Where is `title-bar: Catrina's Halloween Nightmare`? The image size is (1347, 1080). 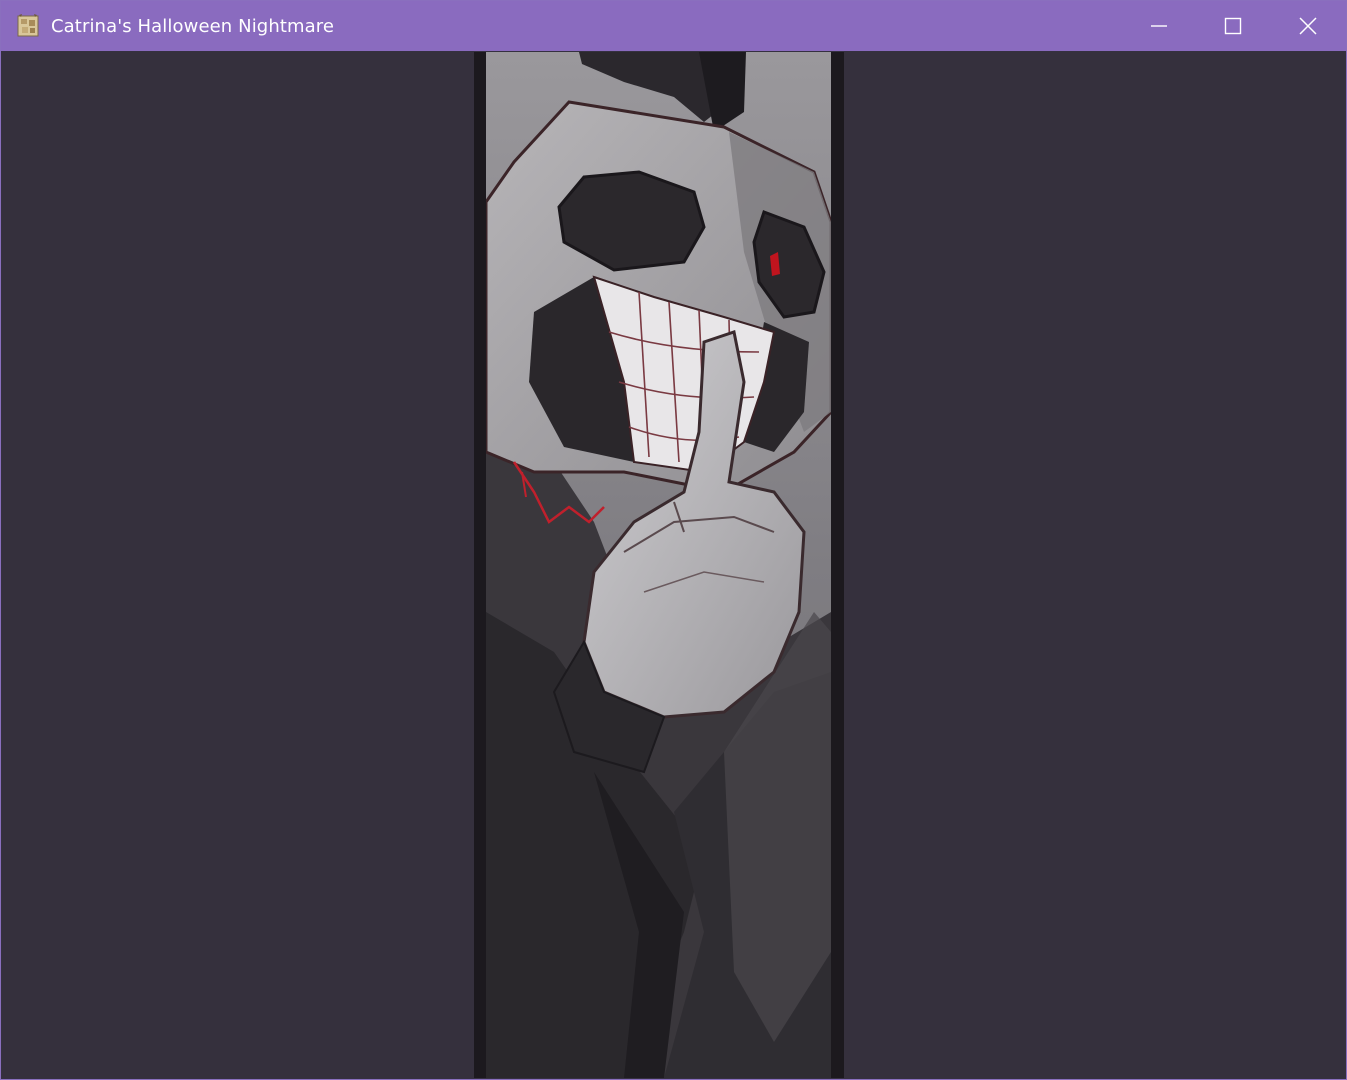
title-bar: Catrina's Halloween Nightmare is located at coordinates (673, 26).